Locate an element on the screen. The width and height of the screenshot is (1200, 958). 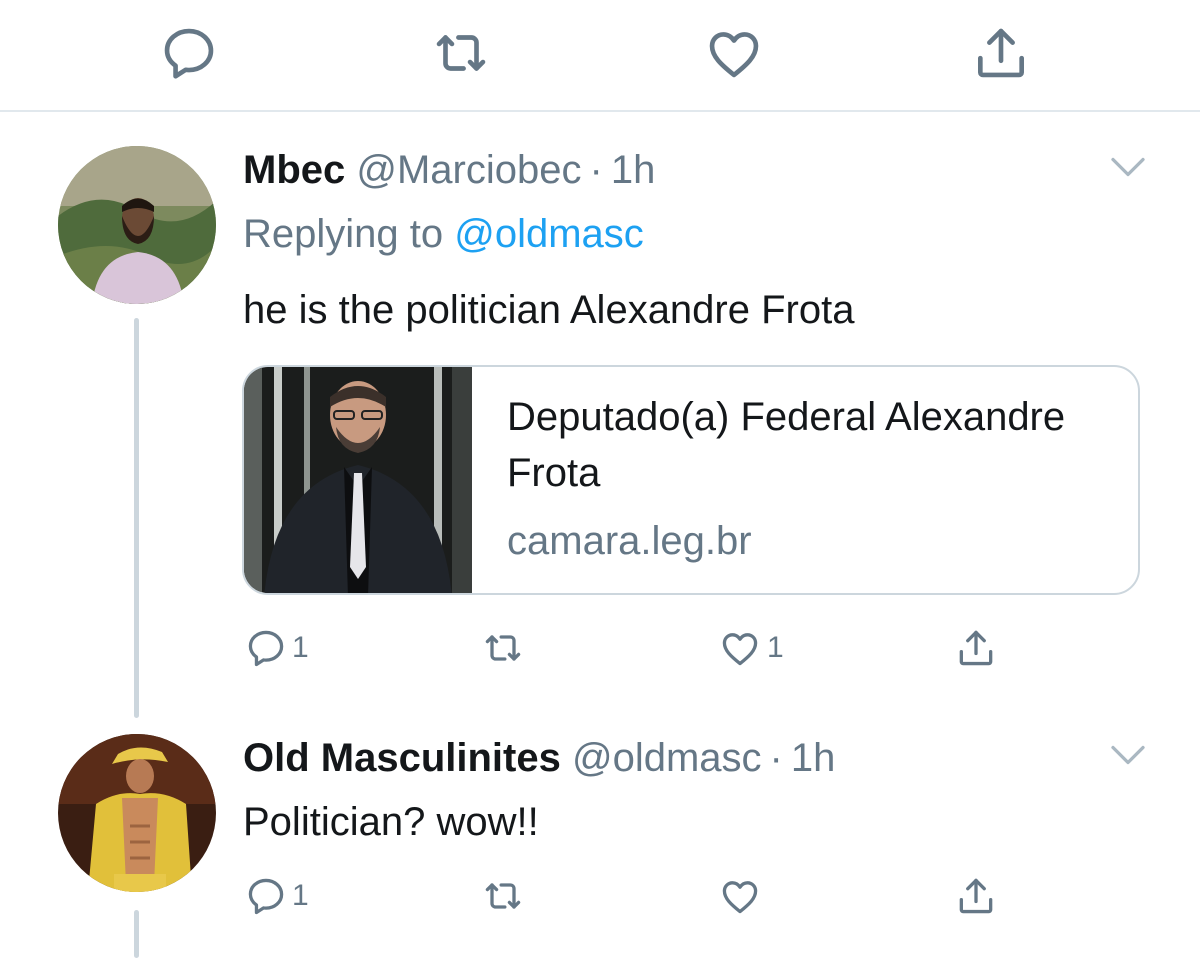
tweet-text: he is the politician Alexandre Frota is located at coordinates (549, 310).